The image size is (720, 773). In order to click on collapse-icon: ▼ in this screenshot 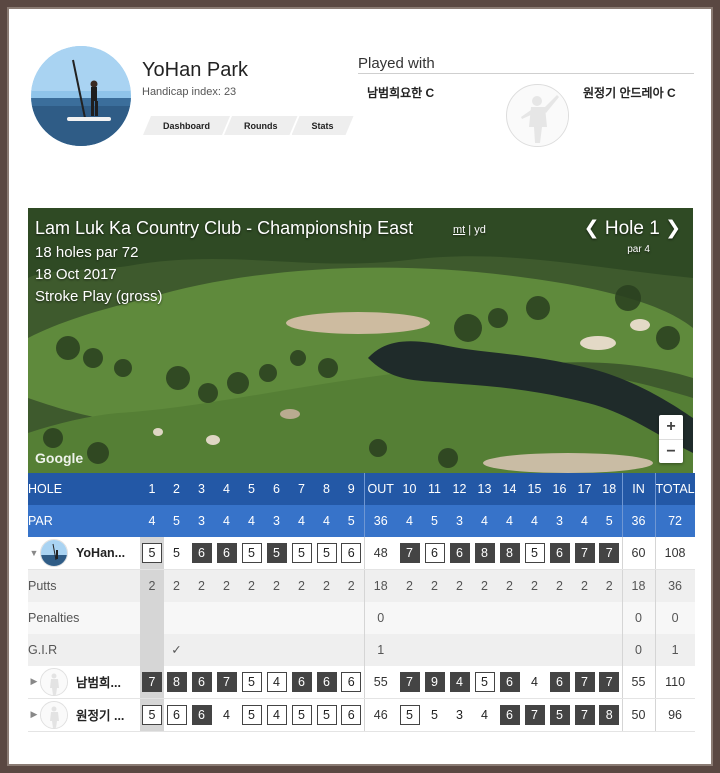, I will do `click(34, 553)`.